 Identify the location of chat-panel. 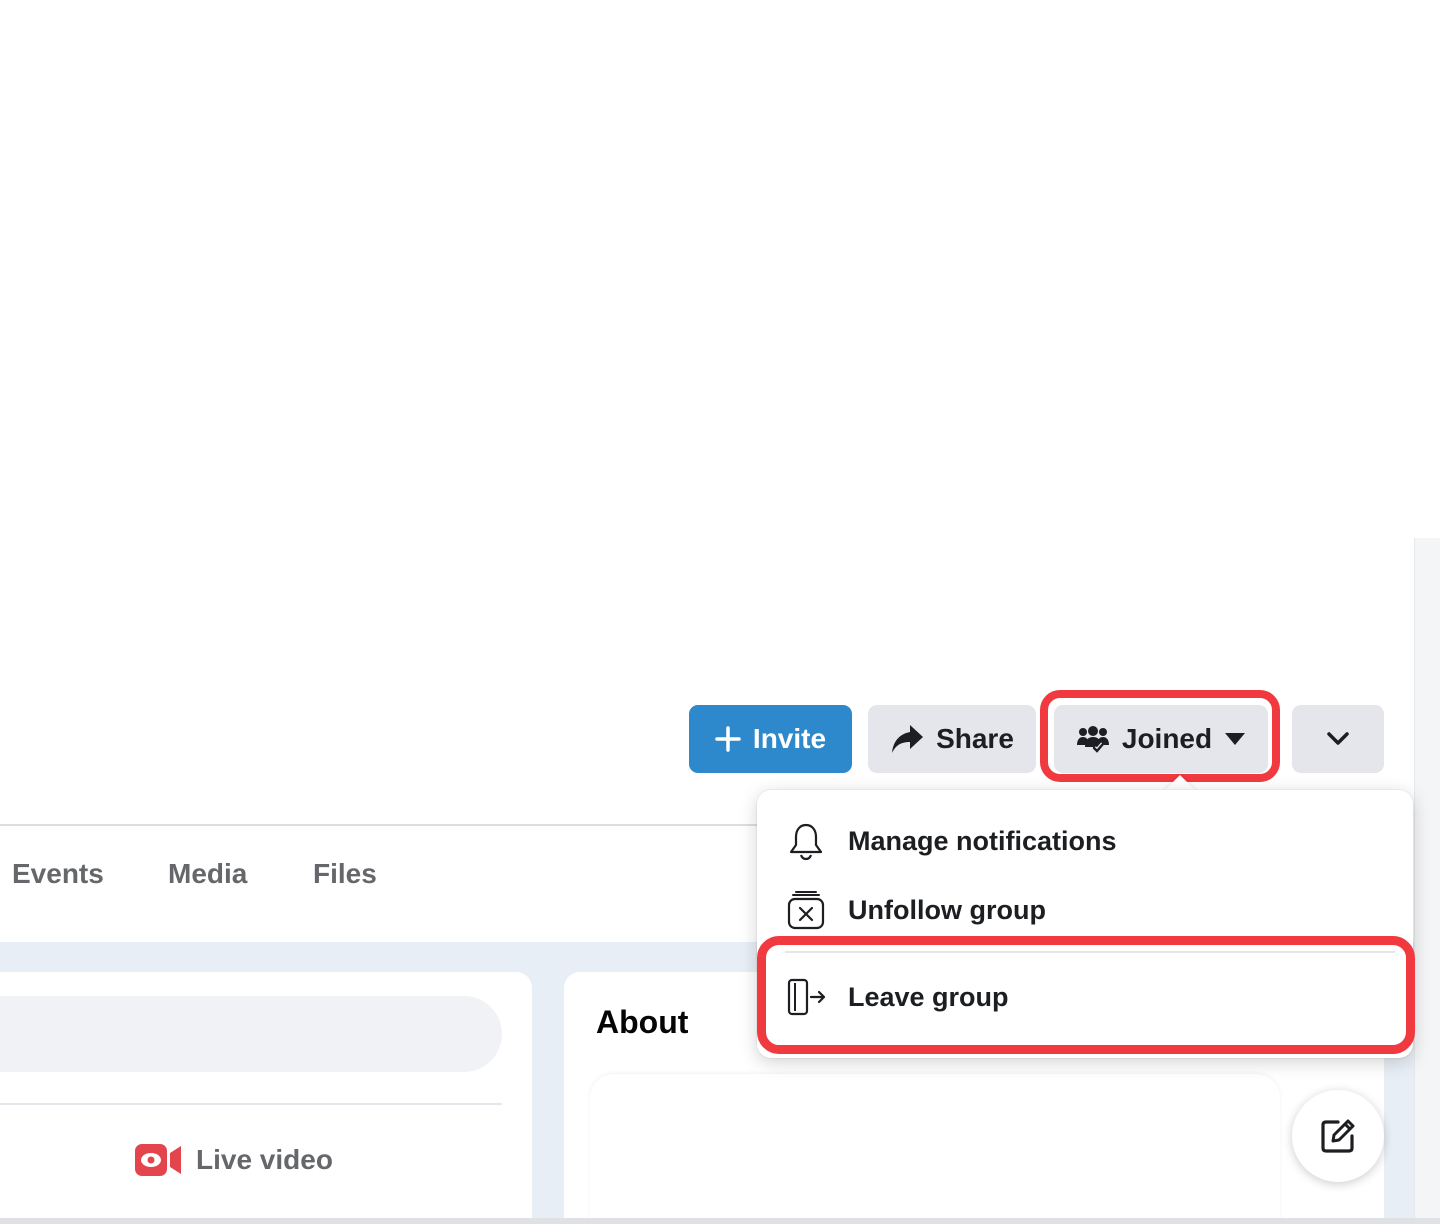
(935, 1149).